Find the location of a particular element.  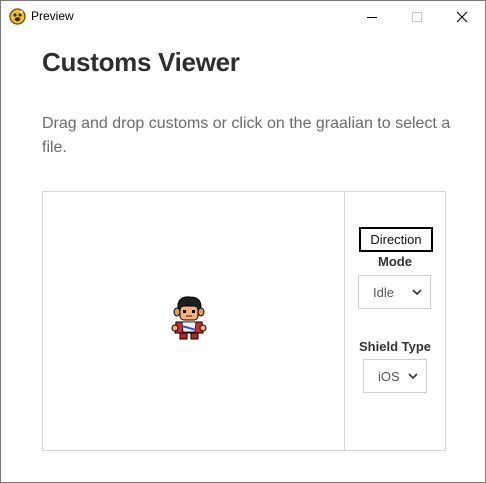

shield-type-select-value: iOS is located at coordinates (389, 376).